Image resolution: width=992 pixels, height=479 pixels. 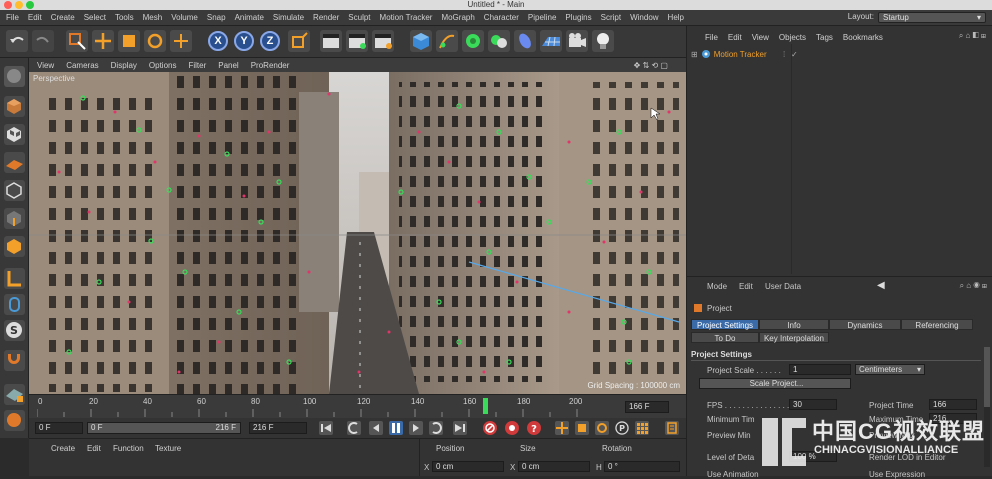 I want to click on material-menu-texture: Texture, so click(x=168, y=448).